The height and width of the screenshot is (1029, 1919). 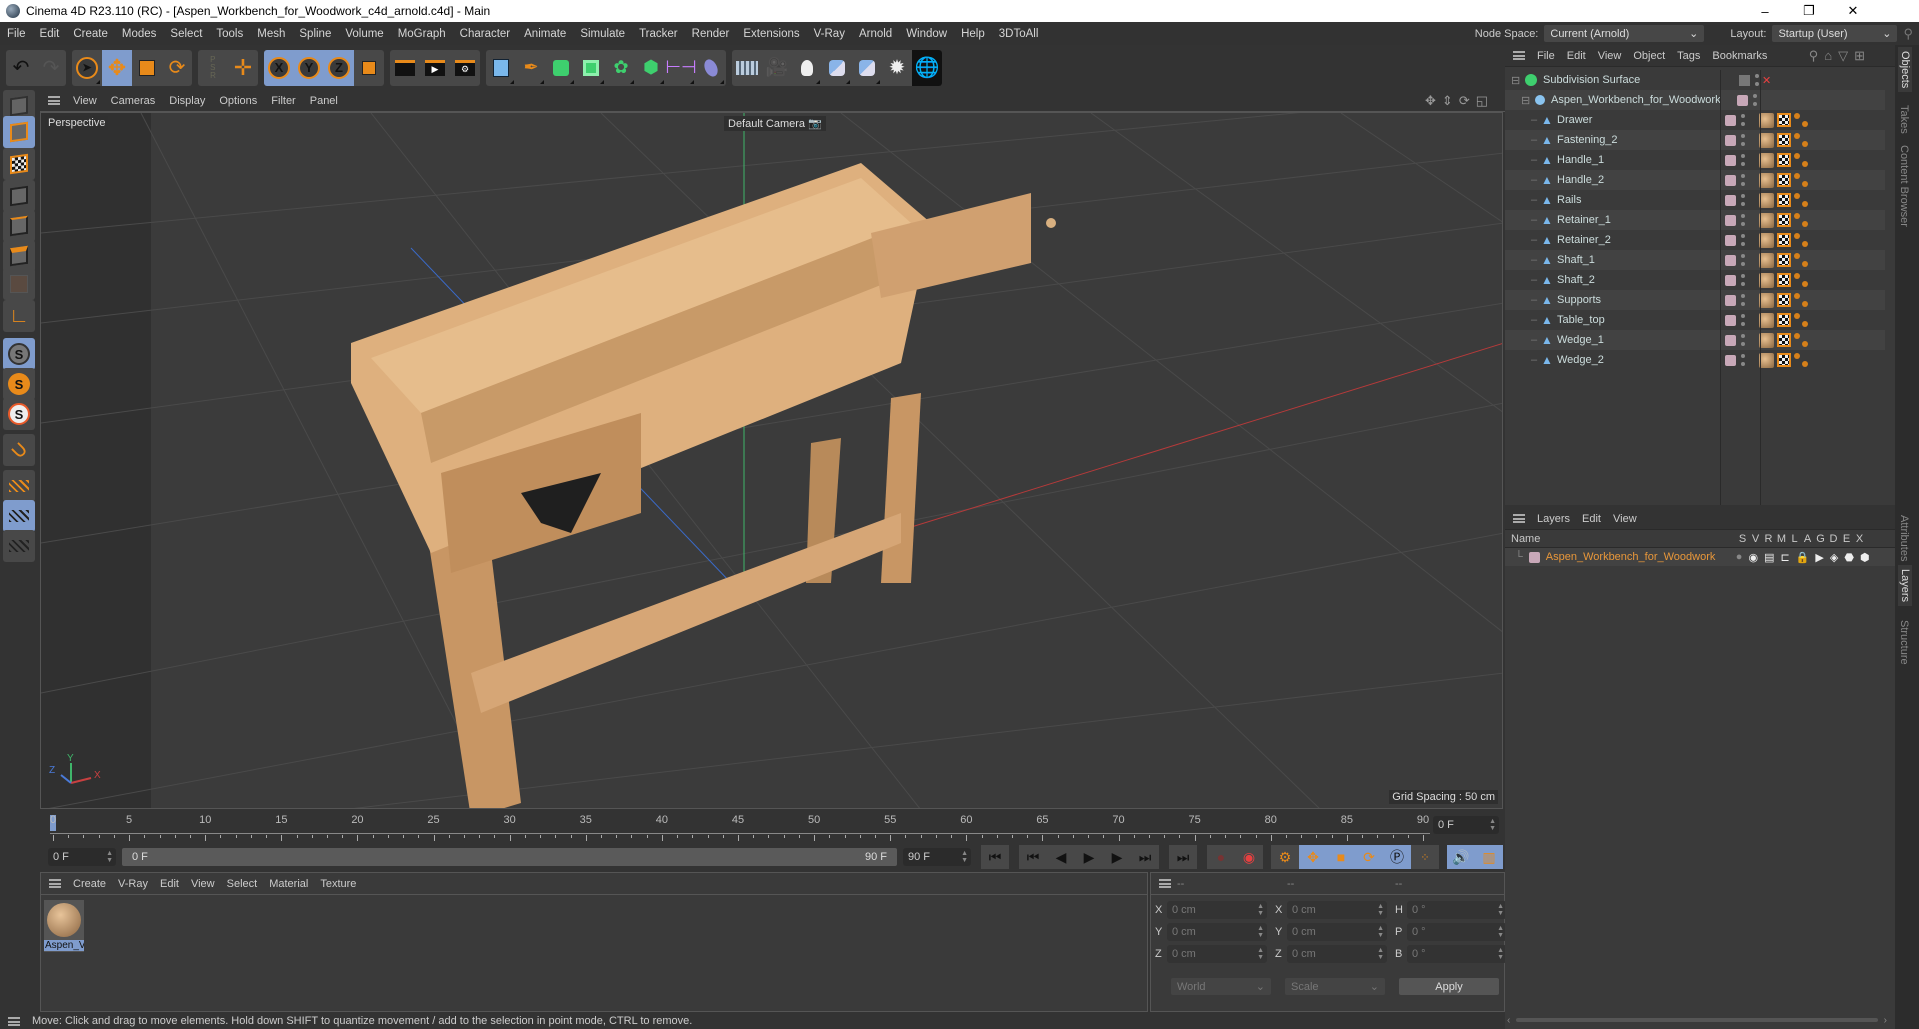 What do you see at coordinates (1464, 101) in the screenshot?
I see `orbit-icon: ⟳` at bounding box center [1464, 101].